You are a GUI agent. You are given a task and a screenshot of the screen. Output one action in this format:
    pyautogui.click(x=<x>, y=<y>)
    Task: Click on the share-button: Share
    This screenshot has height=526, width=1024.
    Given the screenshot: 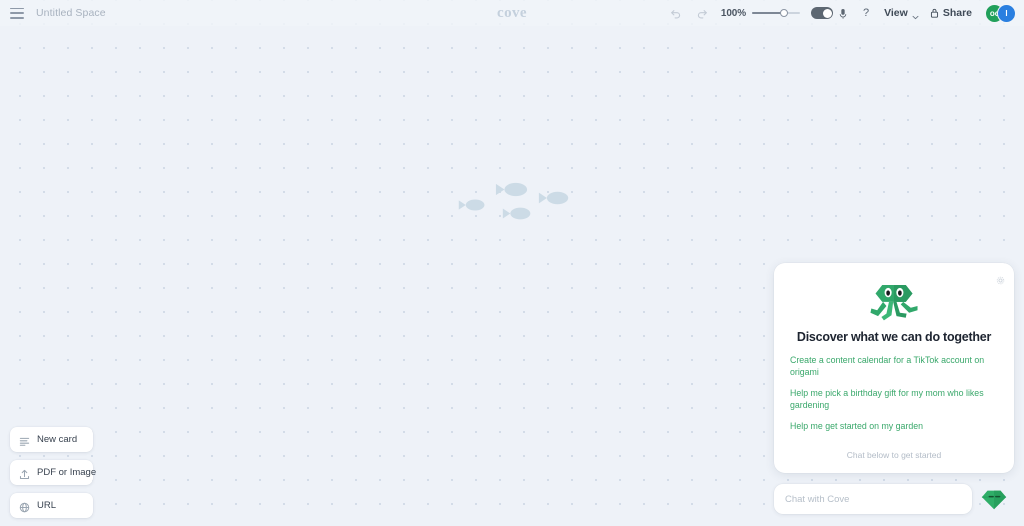 What is the action you would take?
    pyautogui.click(x=951, y=13)
    